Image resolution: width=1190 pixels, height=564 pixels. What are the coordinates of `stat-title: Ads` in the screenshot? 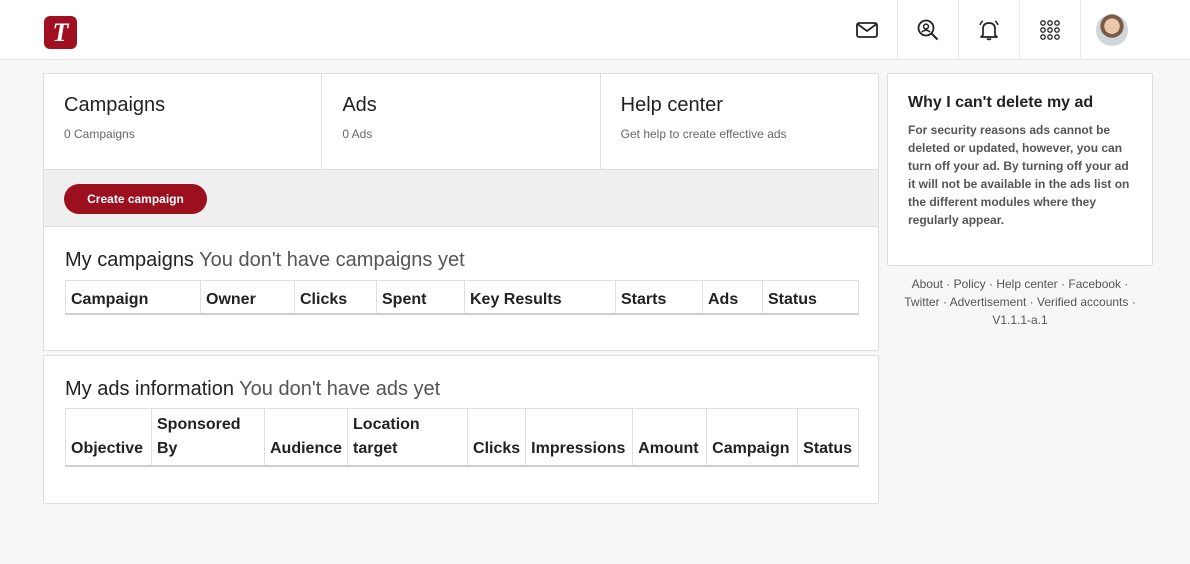 It's located at (359, 105).